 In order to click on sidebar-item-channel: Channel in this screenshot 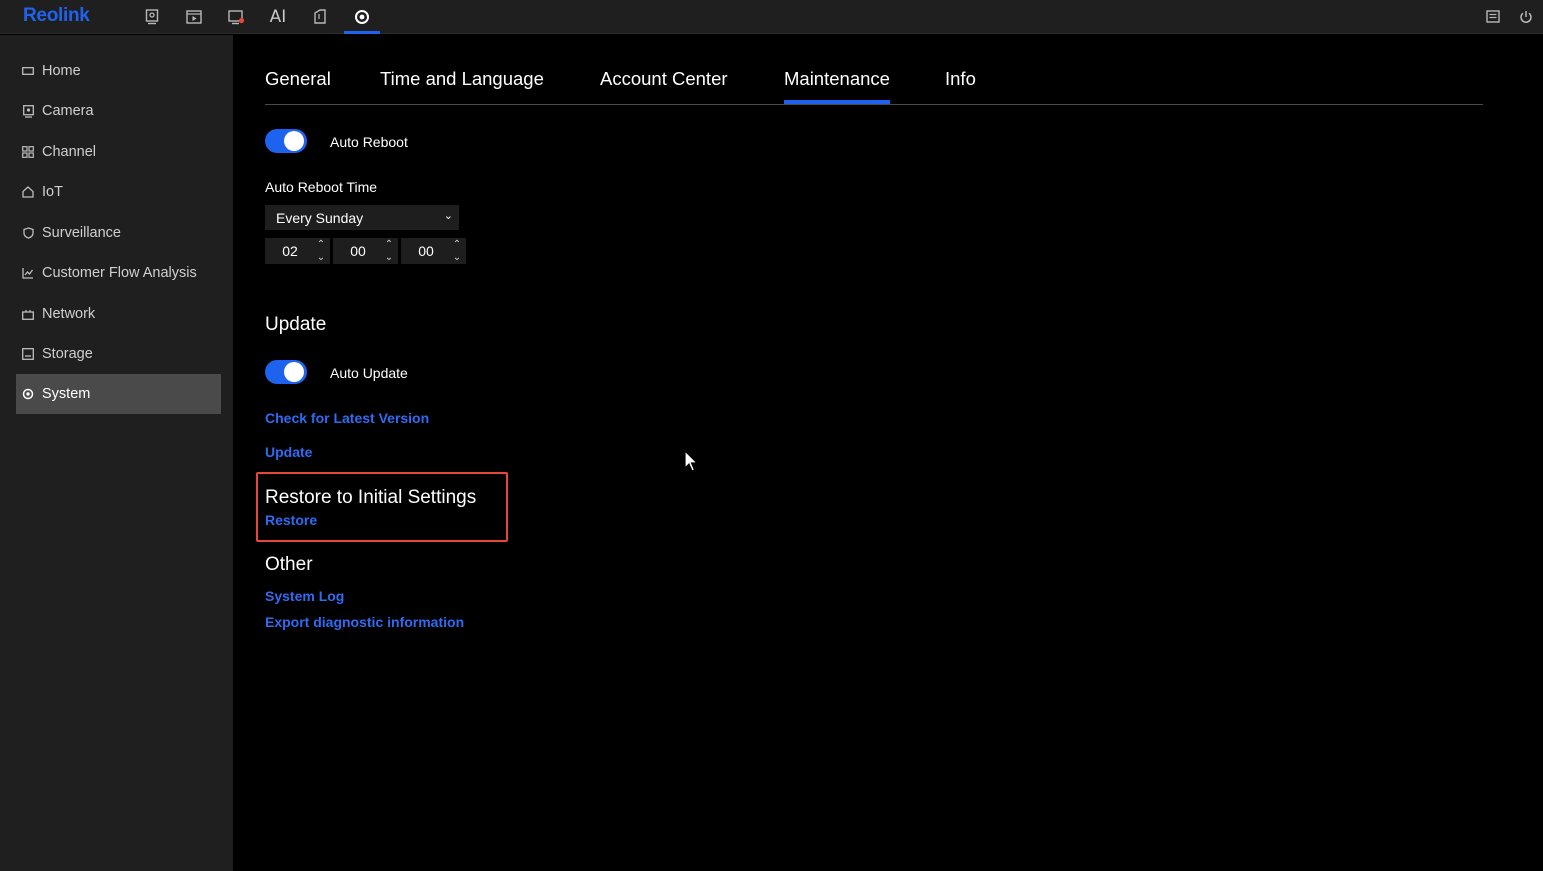, I will do `click(118, 152)`.